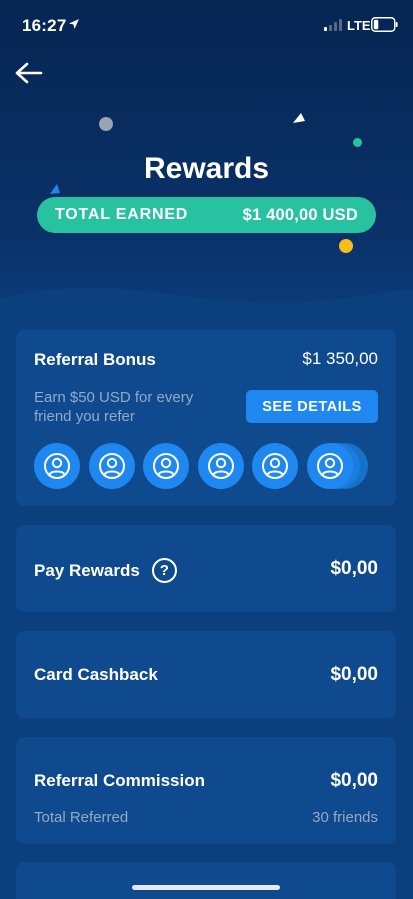  Describe the element at coordinates (74, 24) in the screenshot. I see `location-arrow-icon` at that location.